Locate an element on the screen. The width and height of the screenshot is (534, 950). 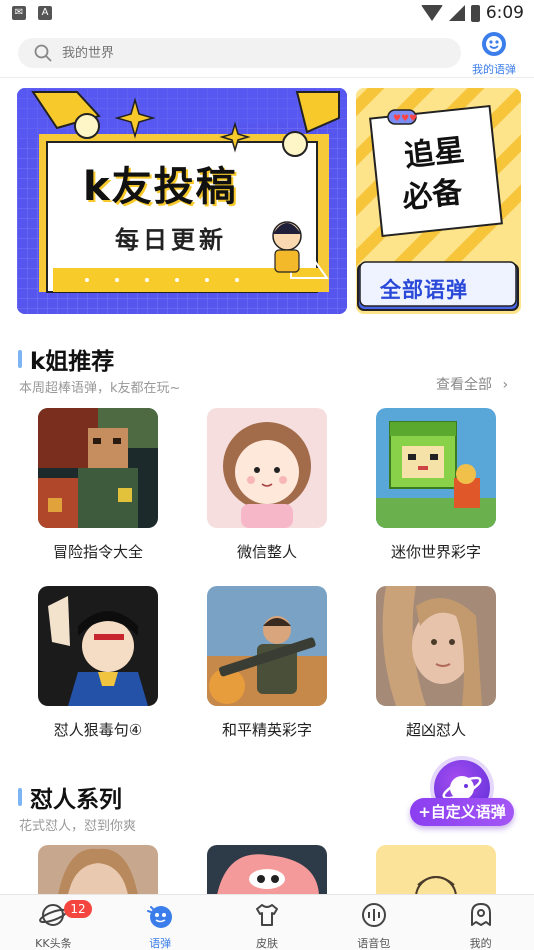
section-roast-subtitle: 花式怼人，怼到你爽 is located at coordinates (78, 826).